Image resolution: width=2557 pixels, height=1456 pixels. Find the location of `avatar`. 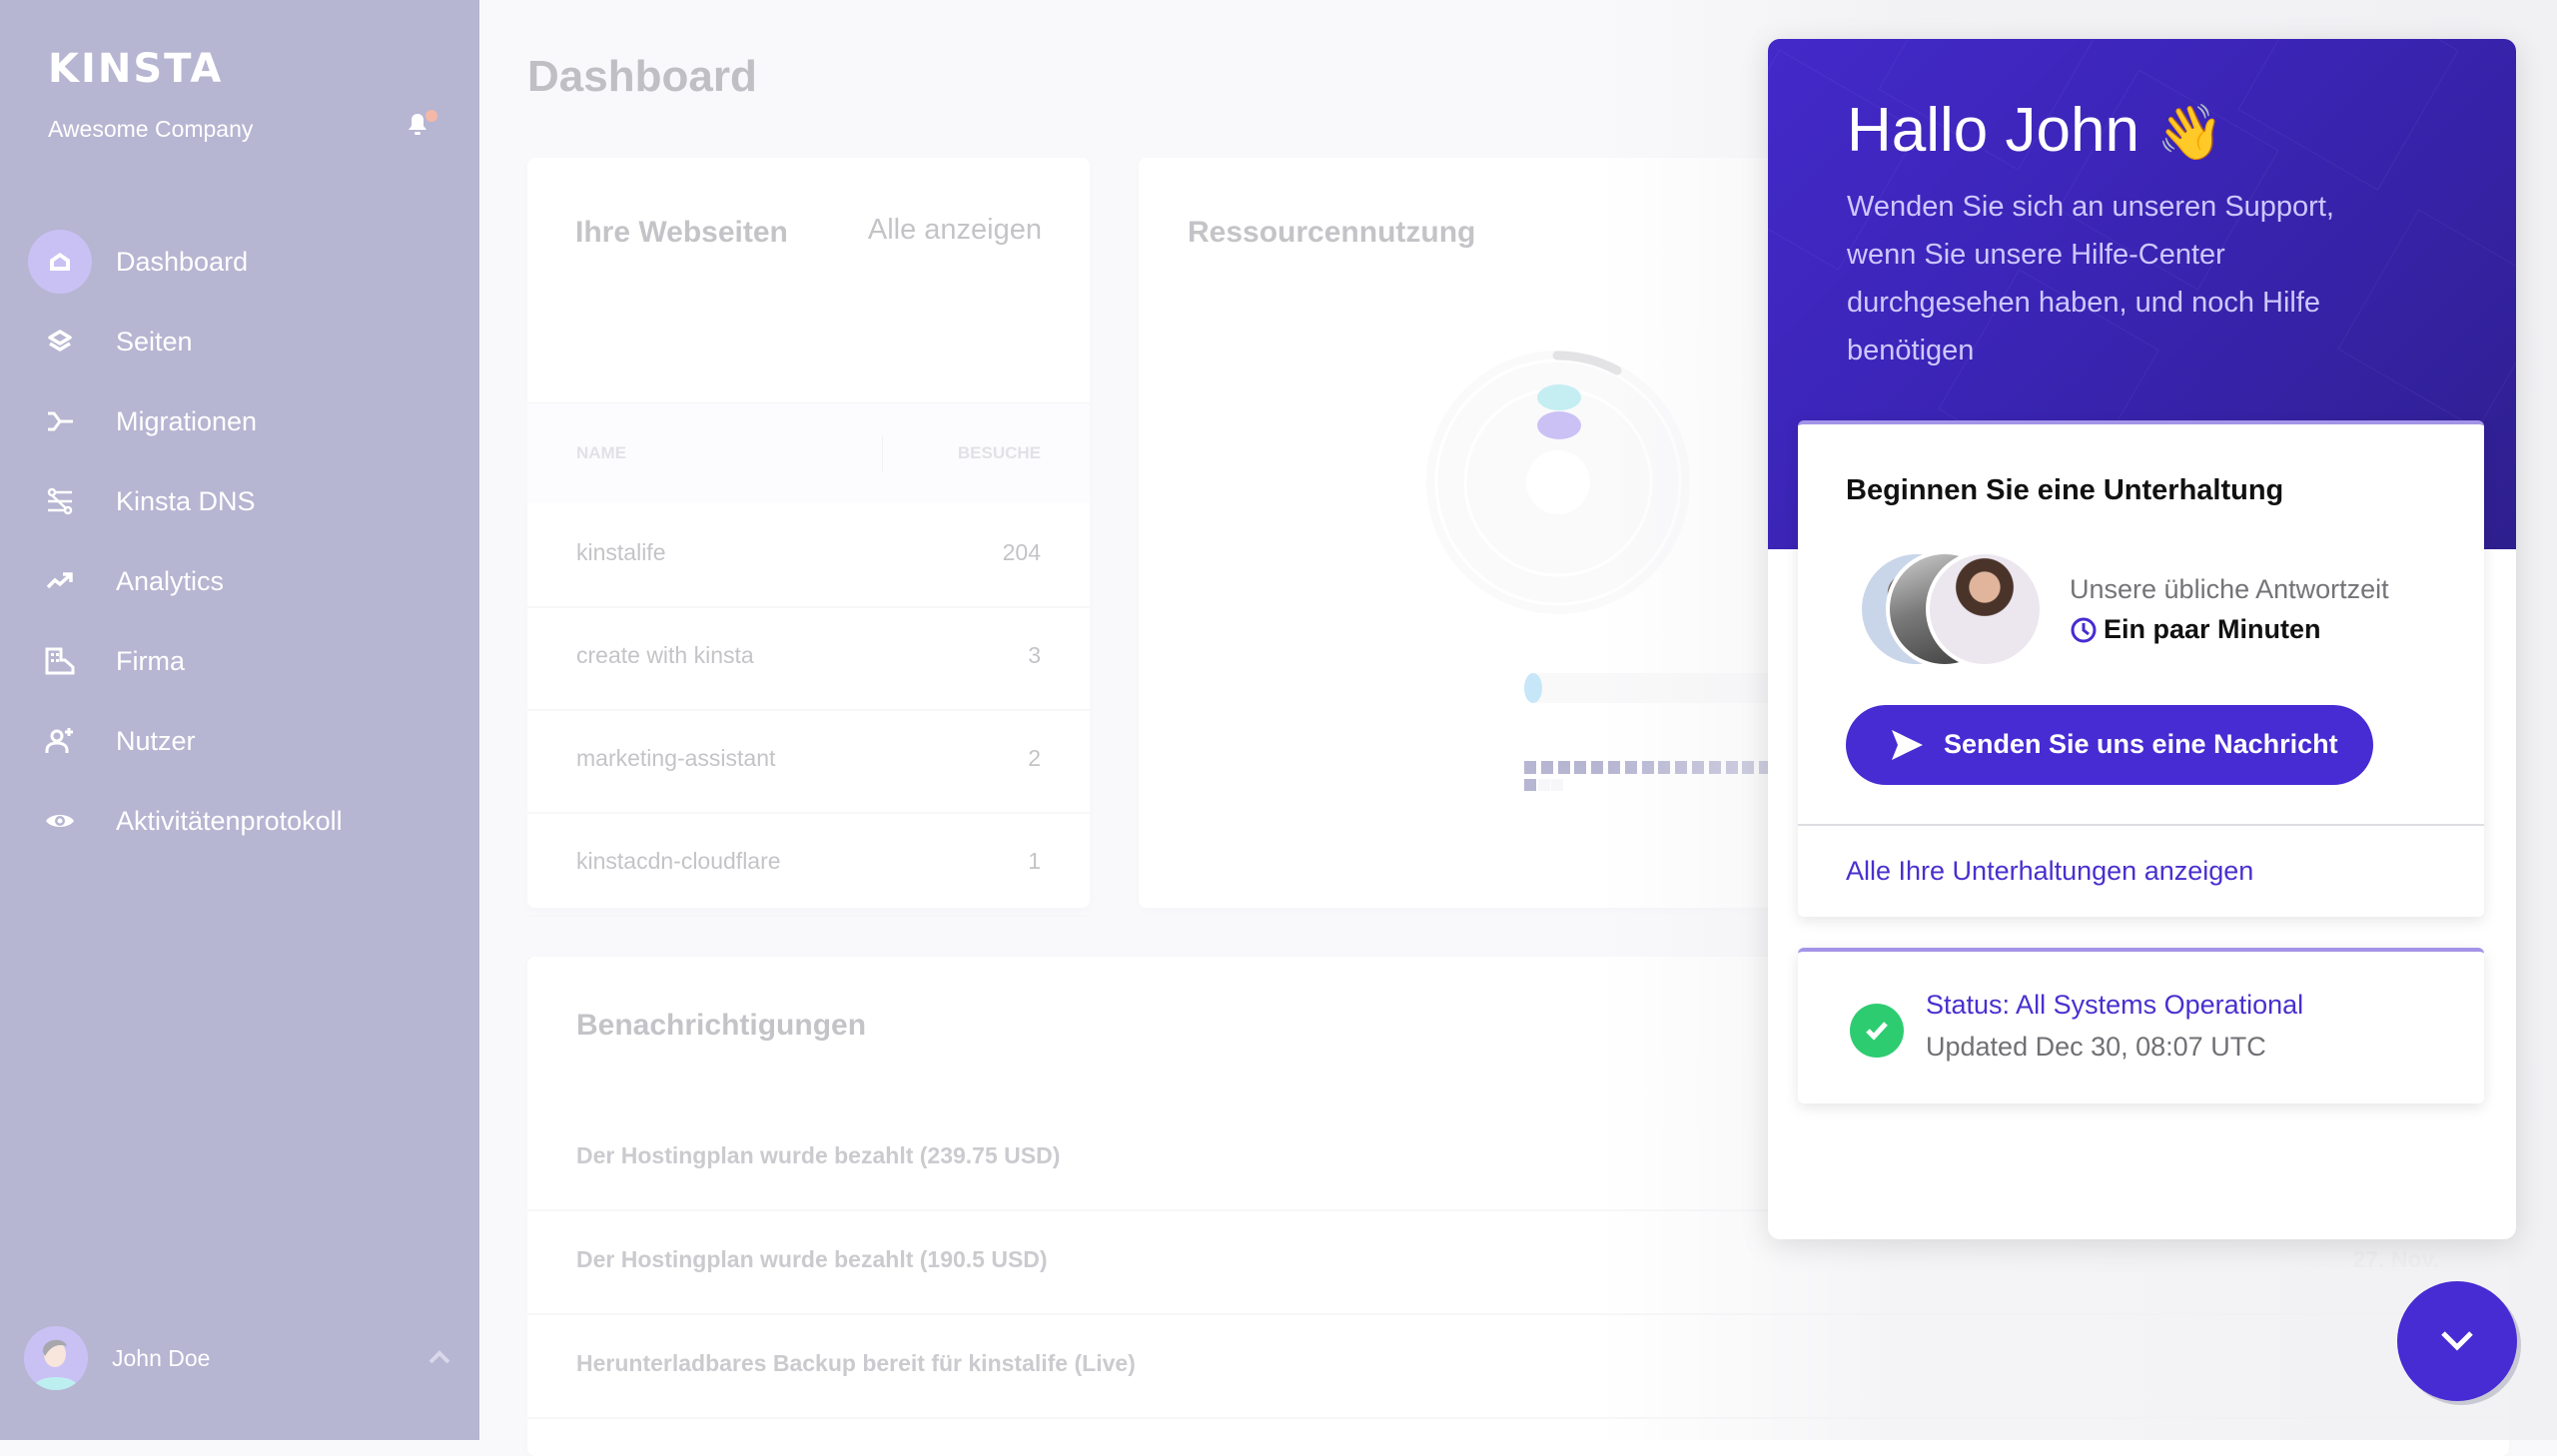

avatar is located at coordinates (56, 1358).